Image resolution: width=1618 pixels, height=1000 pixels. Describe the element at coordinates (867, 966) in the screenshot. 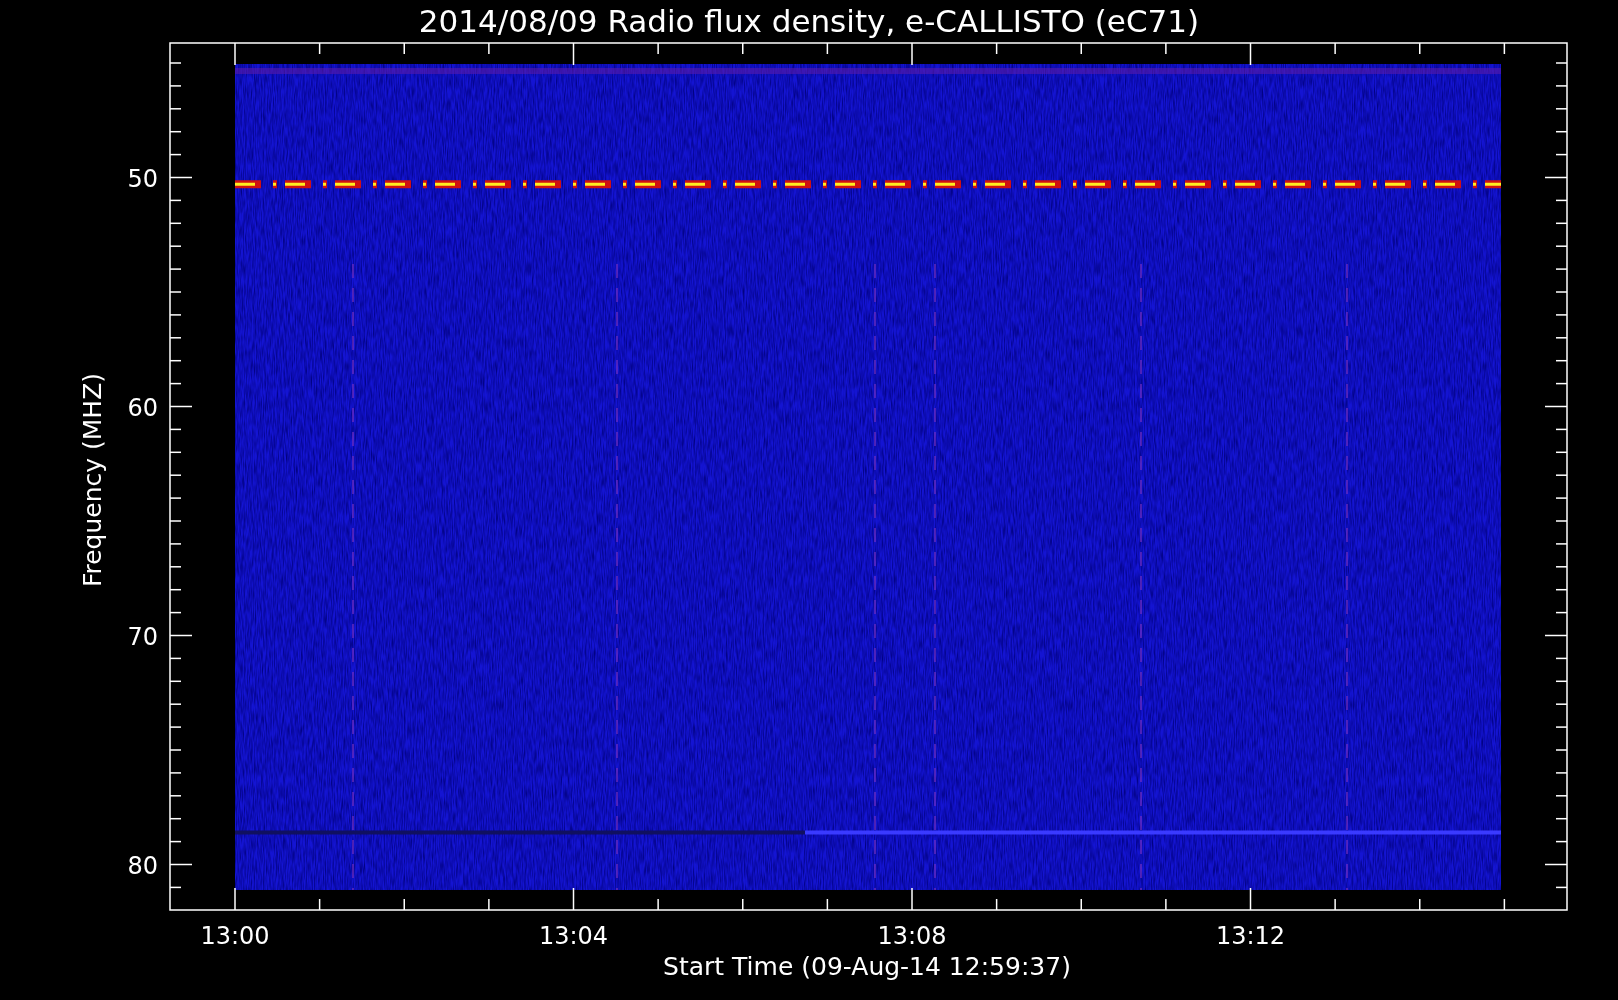

I see `x-axis-label: Start Time (09-Aug-14 12:59:37)` at that location.